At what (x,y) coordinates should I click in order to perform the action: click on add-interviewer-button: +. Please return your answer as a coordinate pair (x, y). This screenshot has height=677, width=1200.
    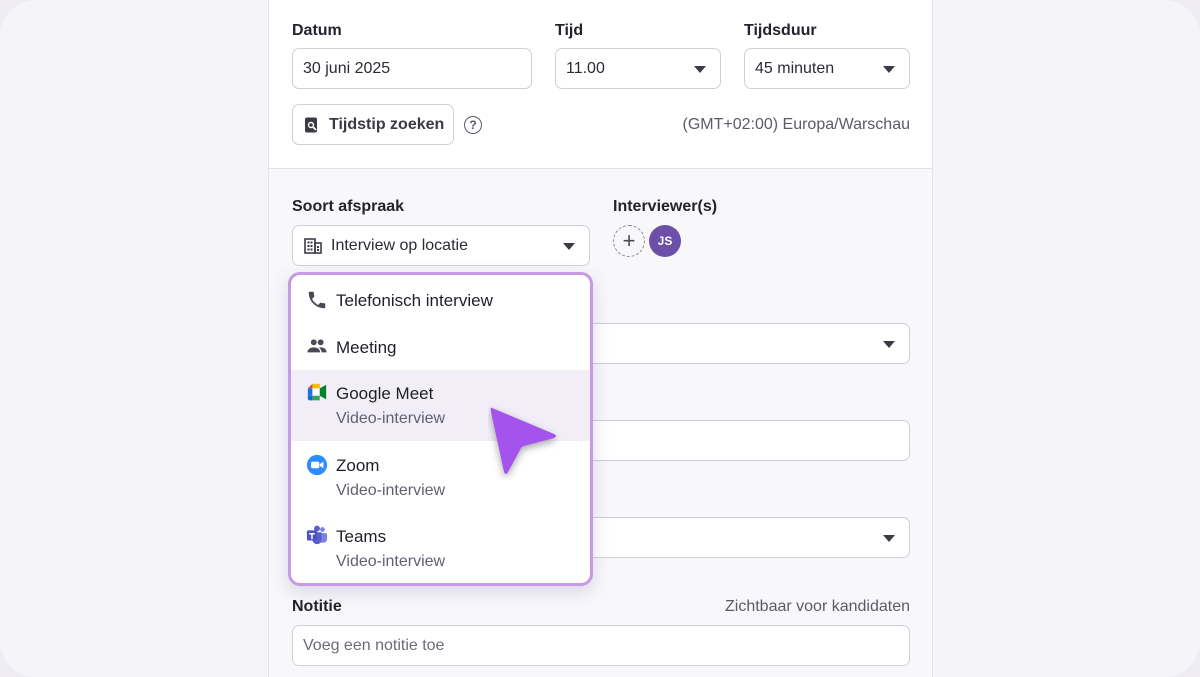
    Looking at the image, I should click on (629, 241).